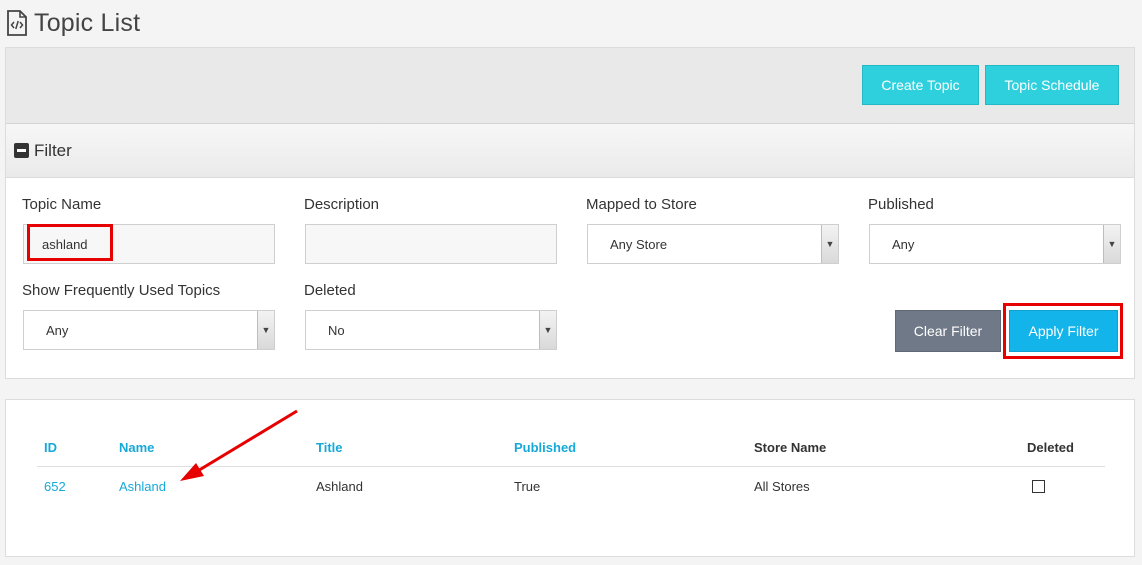  Describe the element at coordinates (53, 150) in the screenshot. I see `filter-title: Filter` at that location.